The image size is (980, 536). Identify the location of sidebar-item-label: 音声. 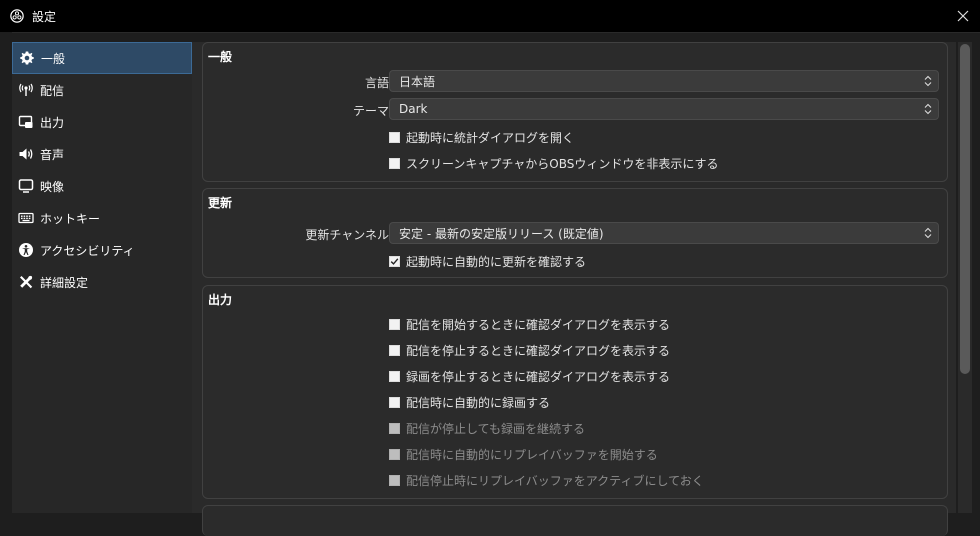
(52, 154).